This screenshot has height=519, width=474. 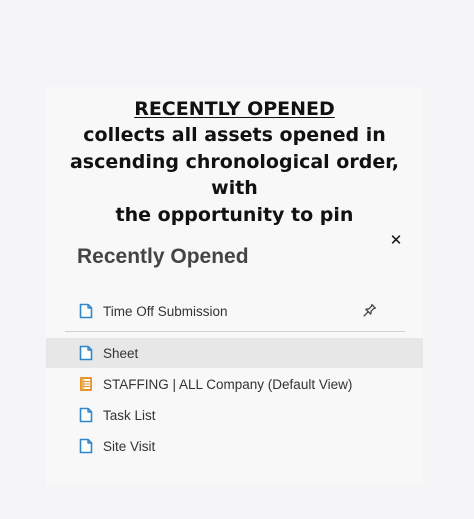 I want to click on feature-desc-line-3: the opportunity to pin, so click(x=234, y=215).